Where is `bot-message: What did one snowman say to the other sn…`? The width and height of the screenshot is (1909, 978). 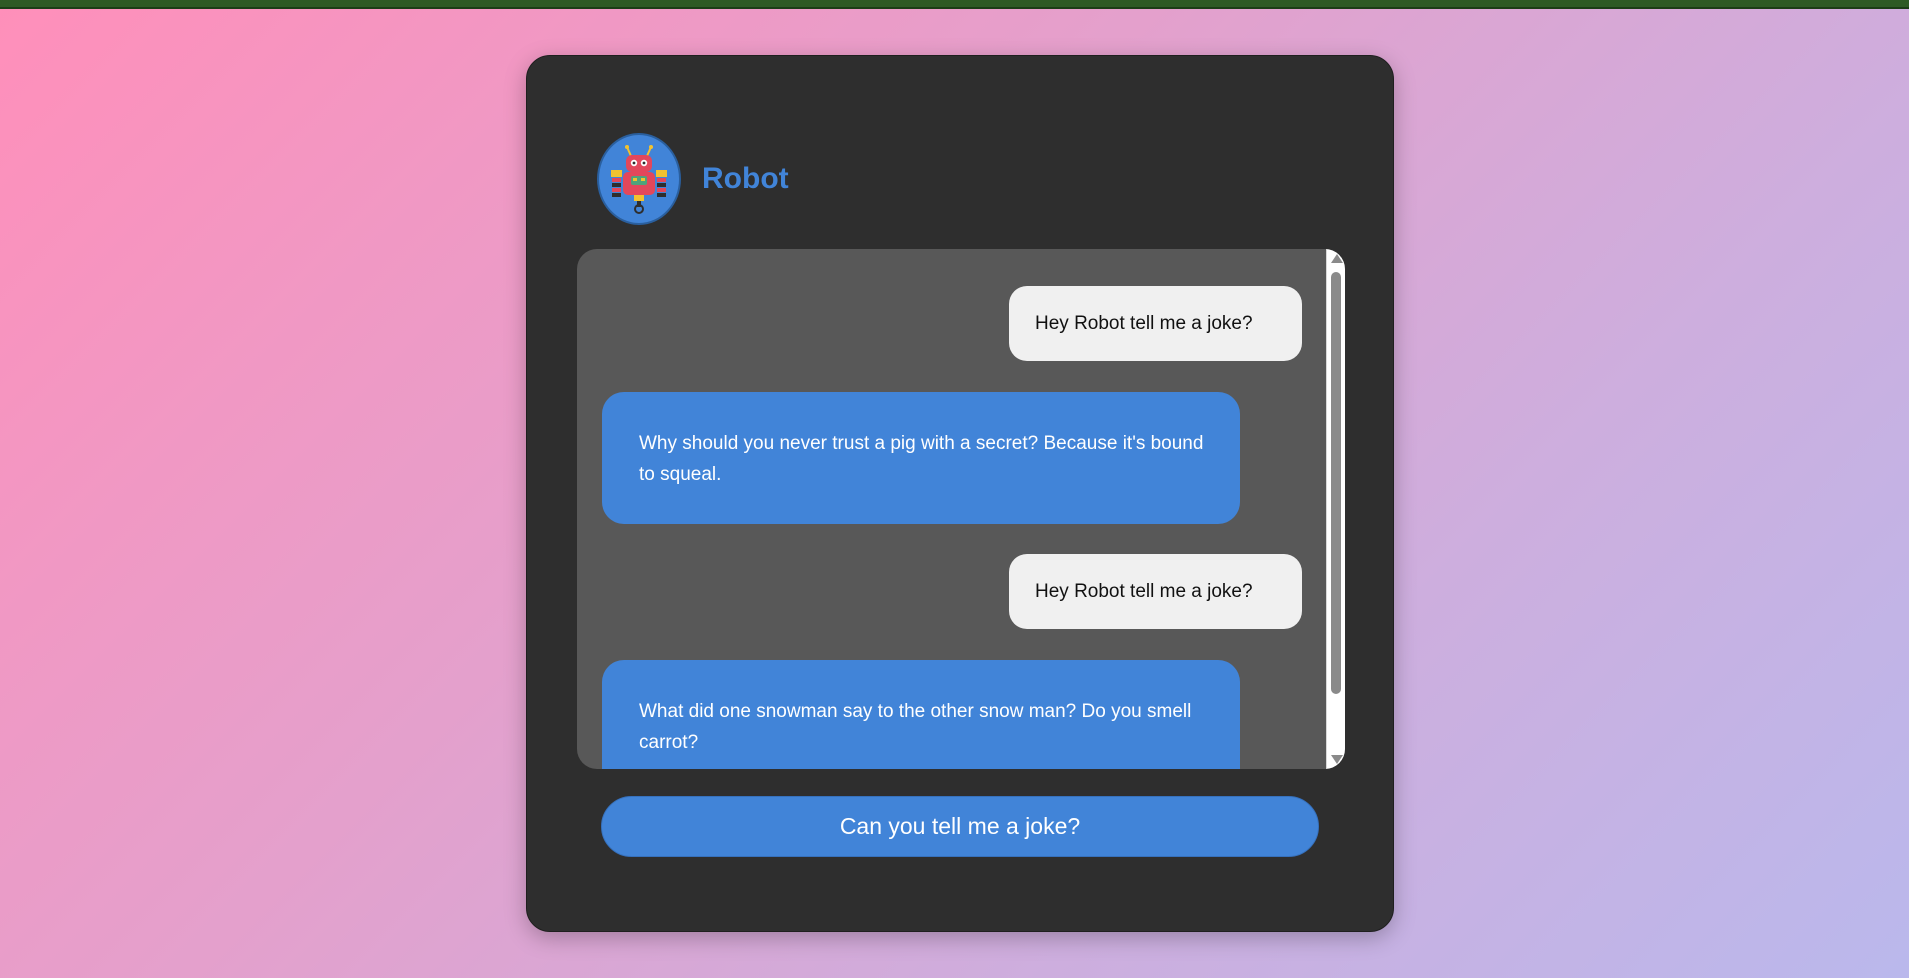 bot-message: What did one snowman say to the other sn… is located at coordinates (921, 714).